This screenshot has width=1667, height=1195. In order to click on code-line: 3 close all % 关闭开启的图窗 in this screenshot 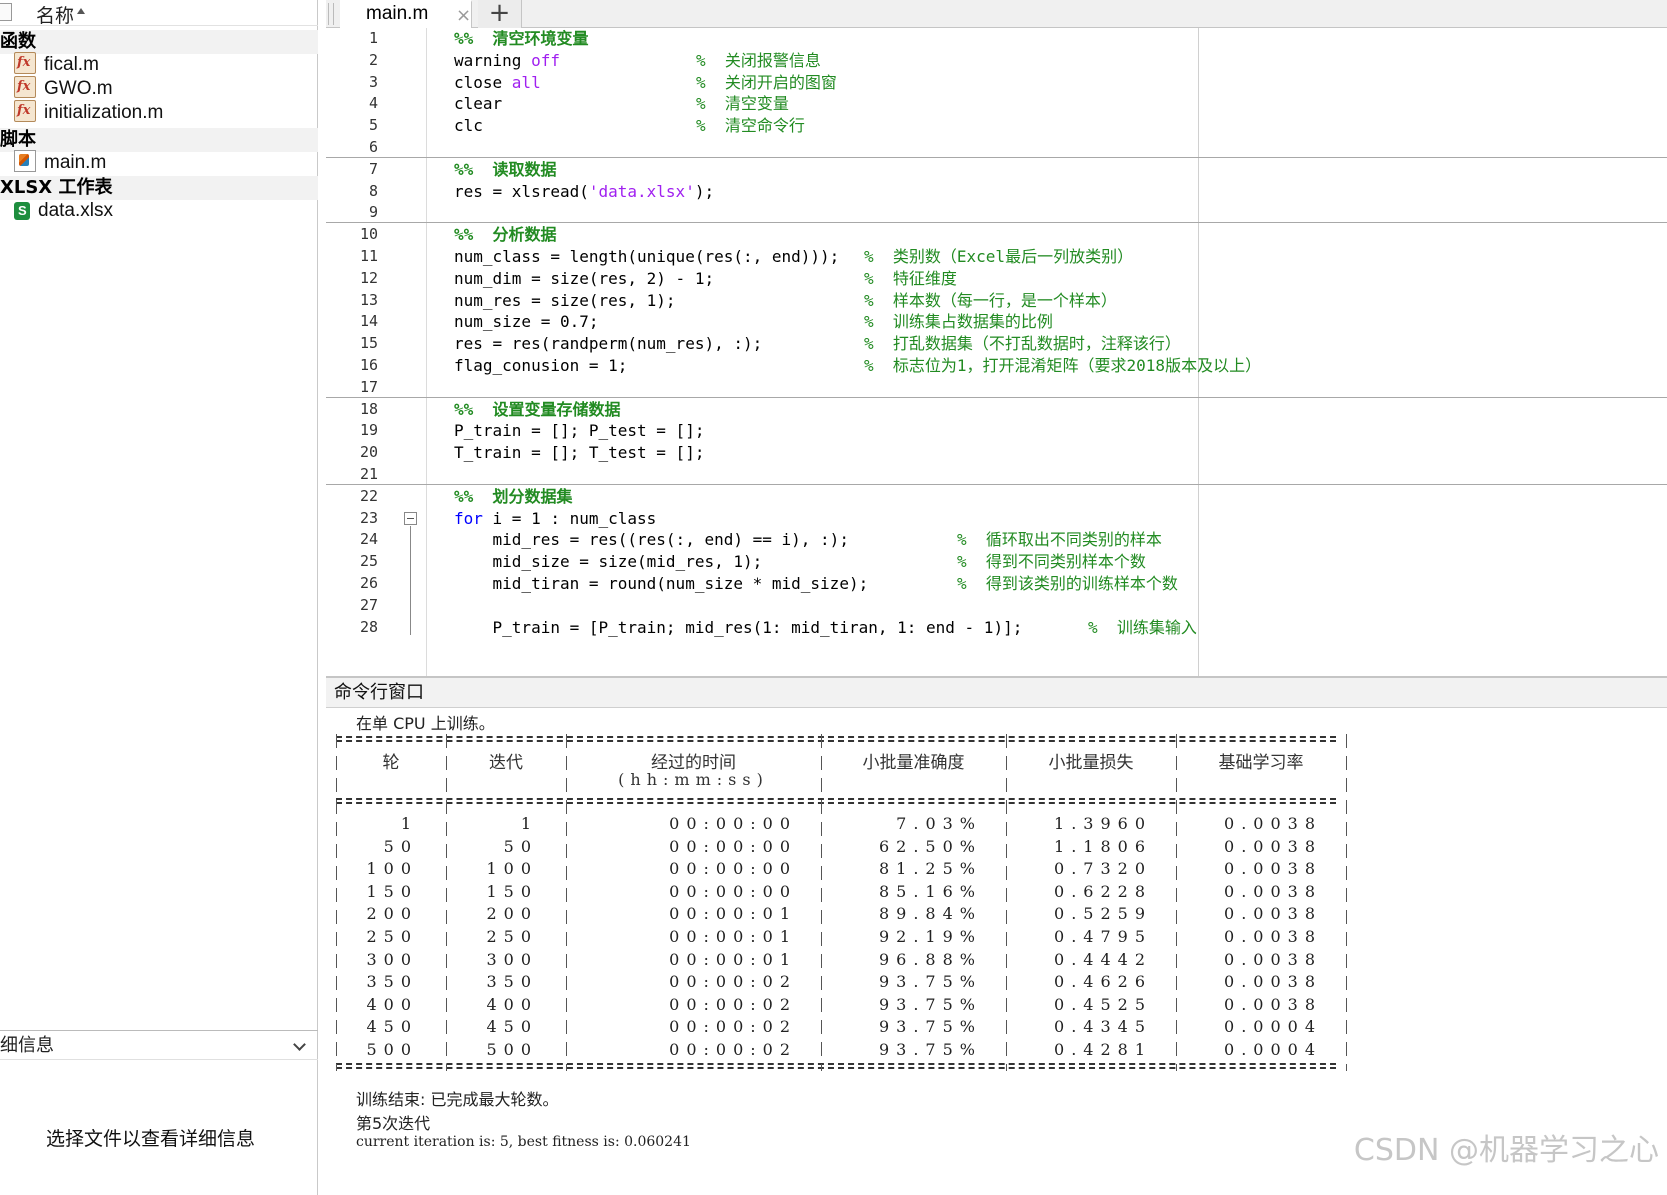, I will do `click(996, 82)`.